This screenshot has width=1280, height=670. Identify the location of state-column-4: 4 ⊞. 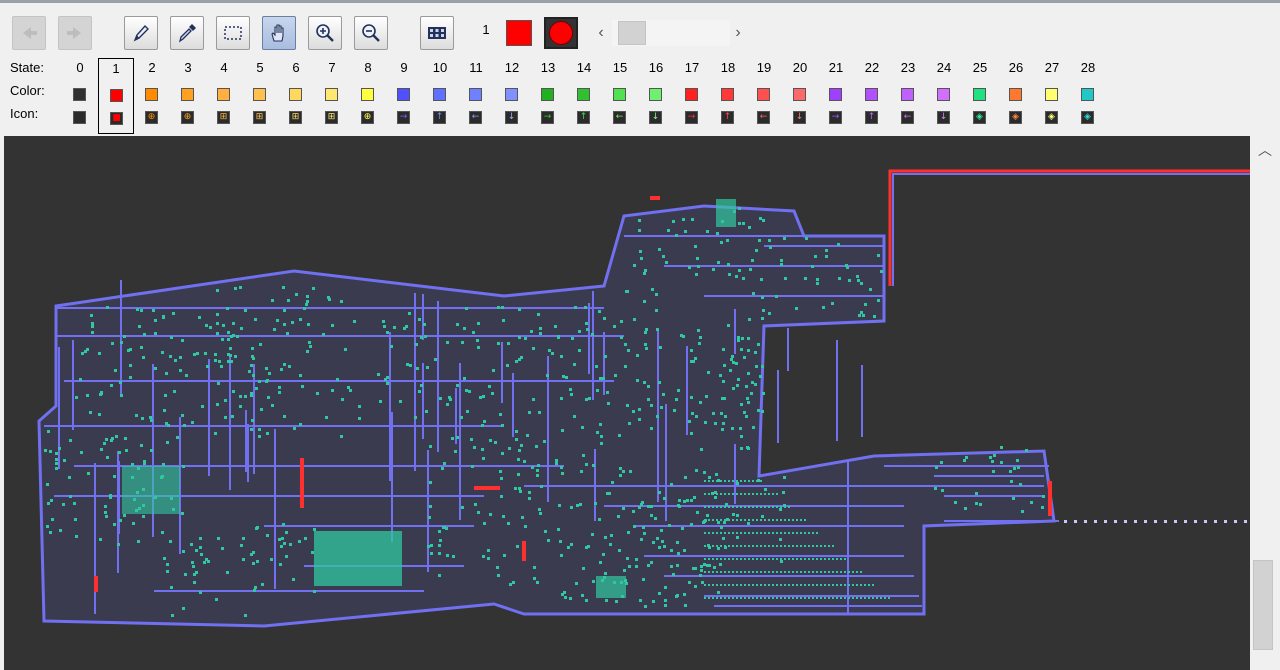
(224, 96).